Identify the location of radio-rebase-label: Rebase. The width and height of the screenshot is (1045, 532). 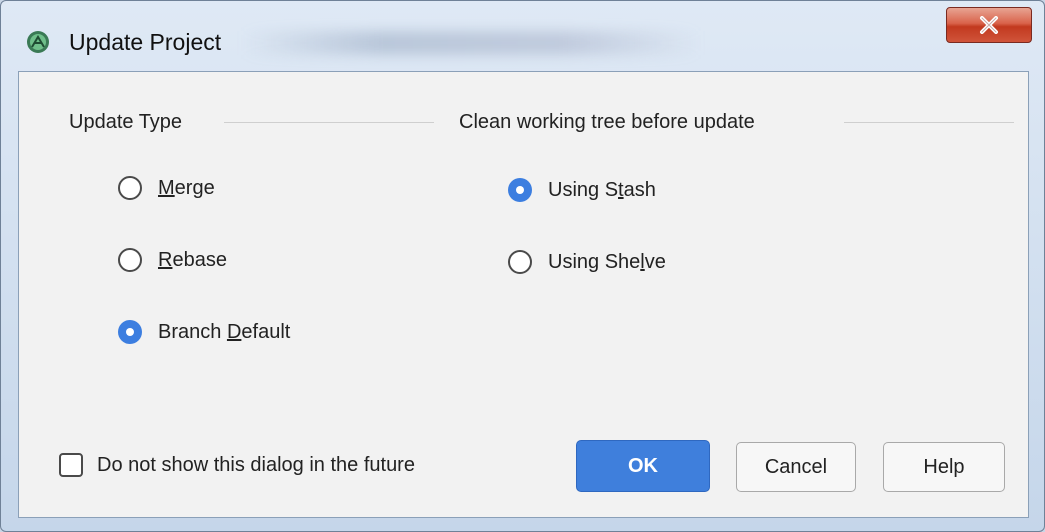
(192, 260).